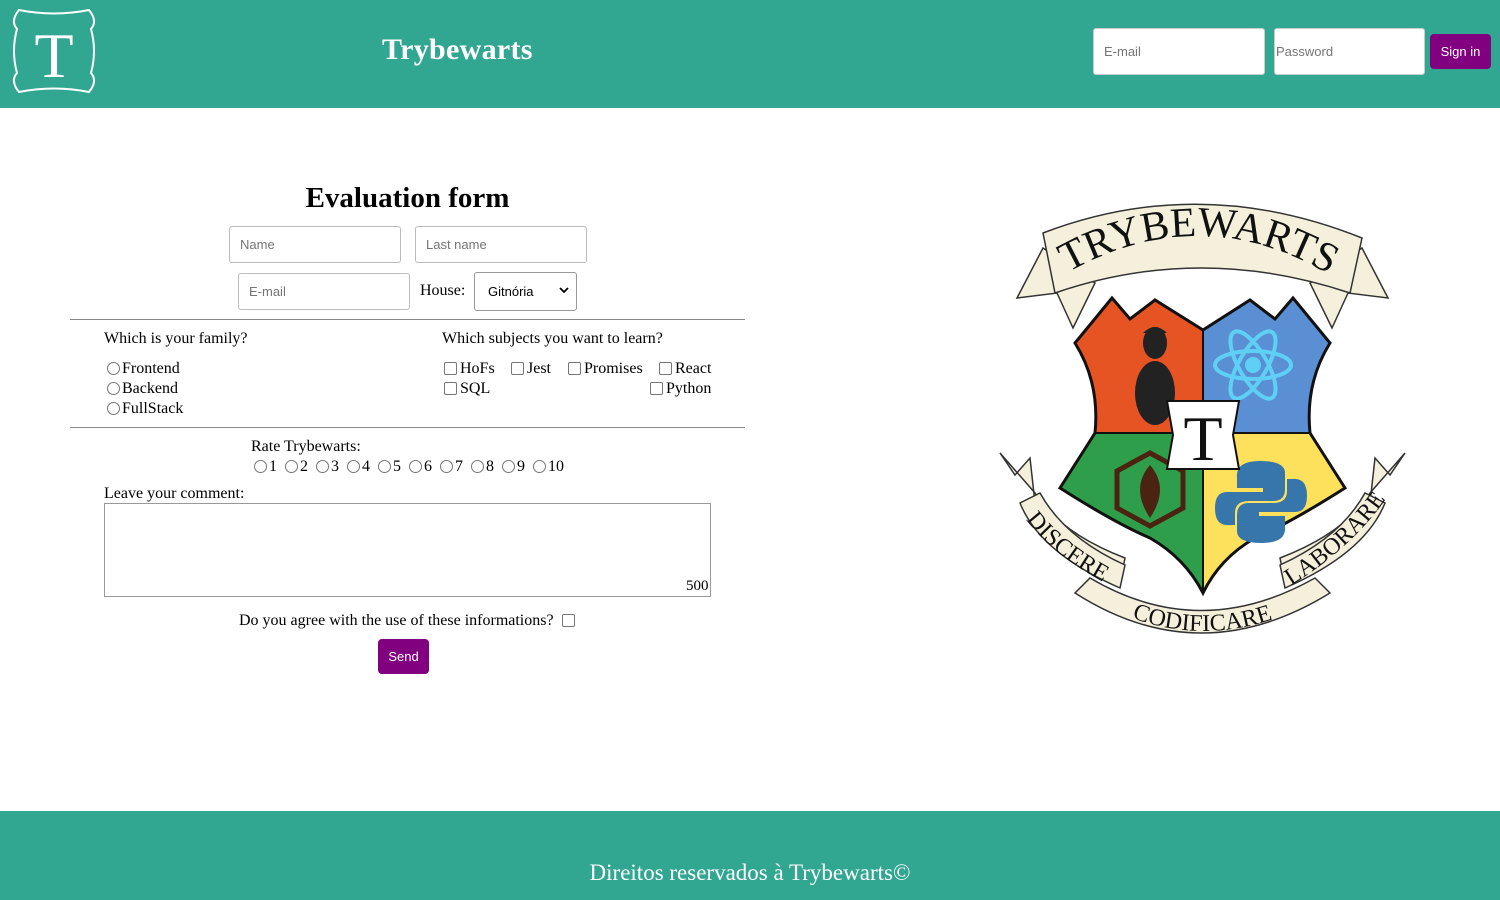 This screenshot has width=1500, height=900. What do you see at coordinates (315, 244) in the screenshot?
I see `name-input` at bounding box center [315, 244].